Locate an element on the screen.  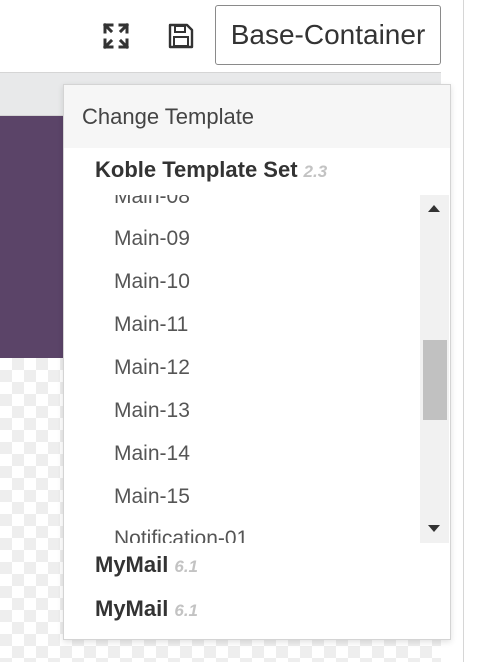
template-group-koble: Koble Template Set 2.3 is located at coordinates (211, 170).